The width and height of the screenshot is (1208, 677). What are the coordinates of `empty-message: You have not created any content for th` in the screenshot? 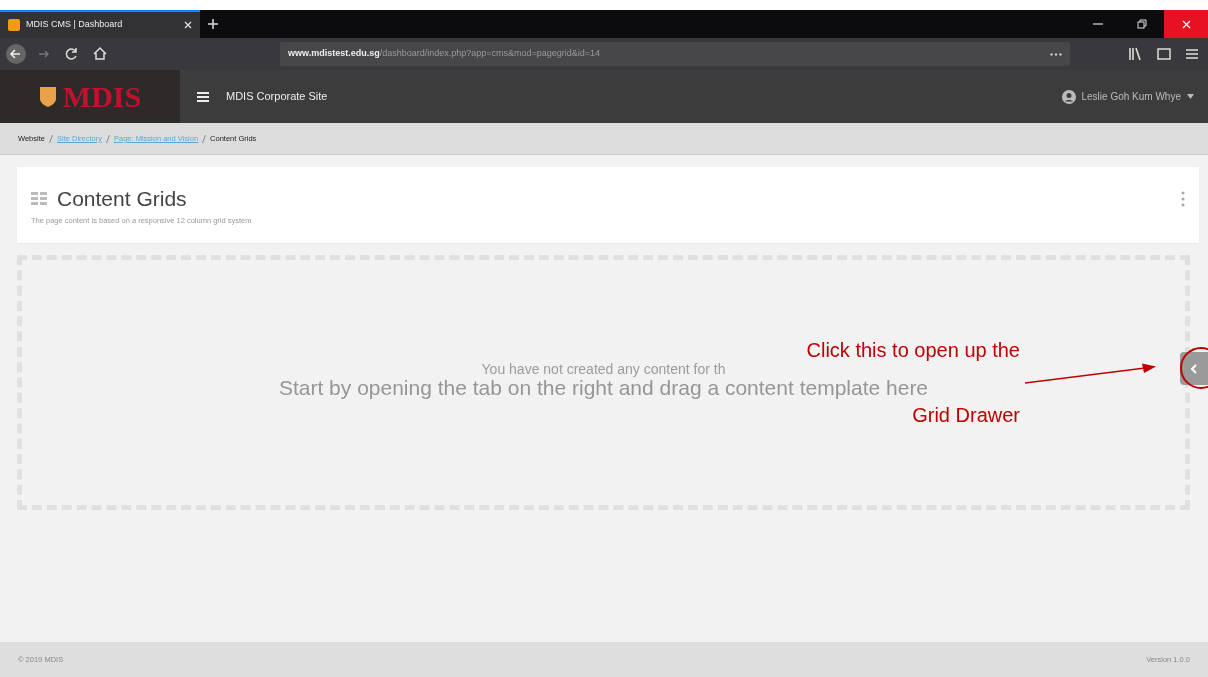 It's located at (603, 369).